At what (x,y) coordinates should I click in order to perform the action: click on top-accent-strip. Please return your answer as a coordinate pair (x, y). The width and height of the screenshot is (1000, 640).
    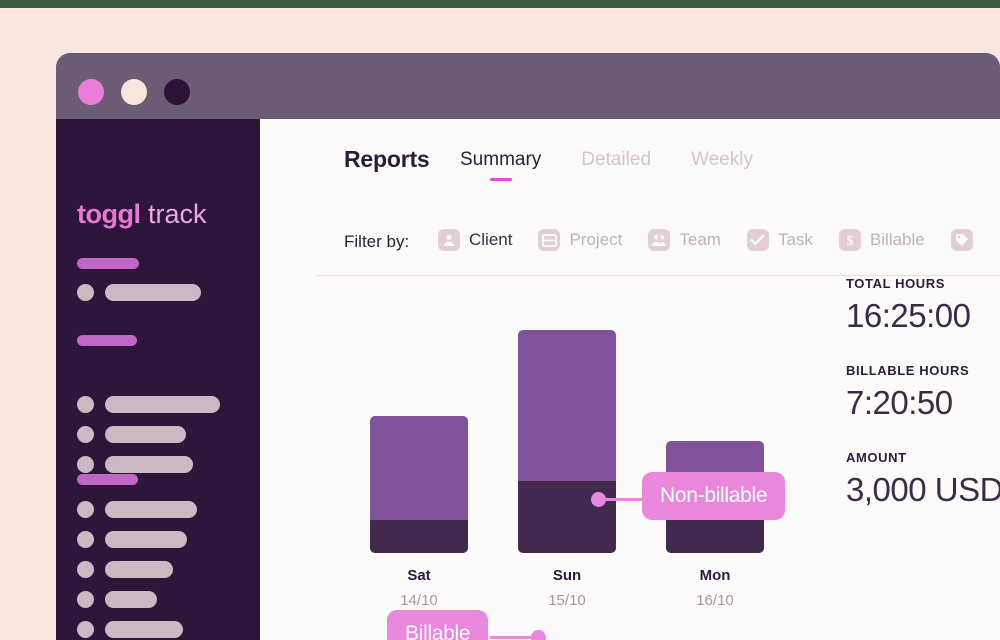
    Looking at the image, I should click on (500, 4).